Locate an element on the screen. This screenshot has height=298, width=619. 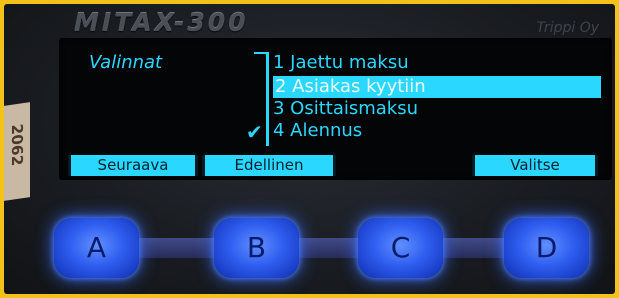
softkey-seuraava: Seuraava is located at coordinates (133, 165).